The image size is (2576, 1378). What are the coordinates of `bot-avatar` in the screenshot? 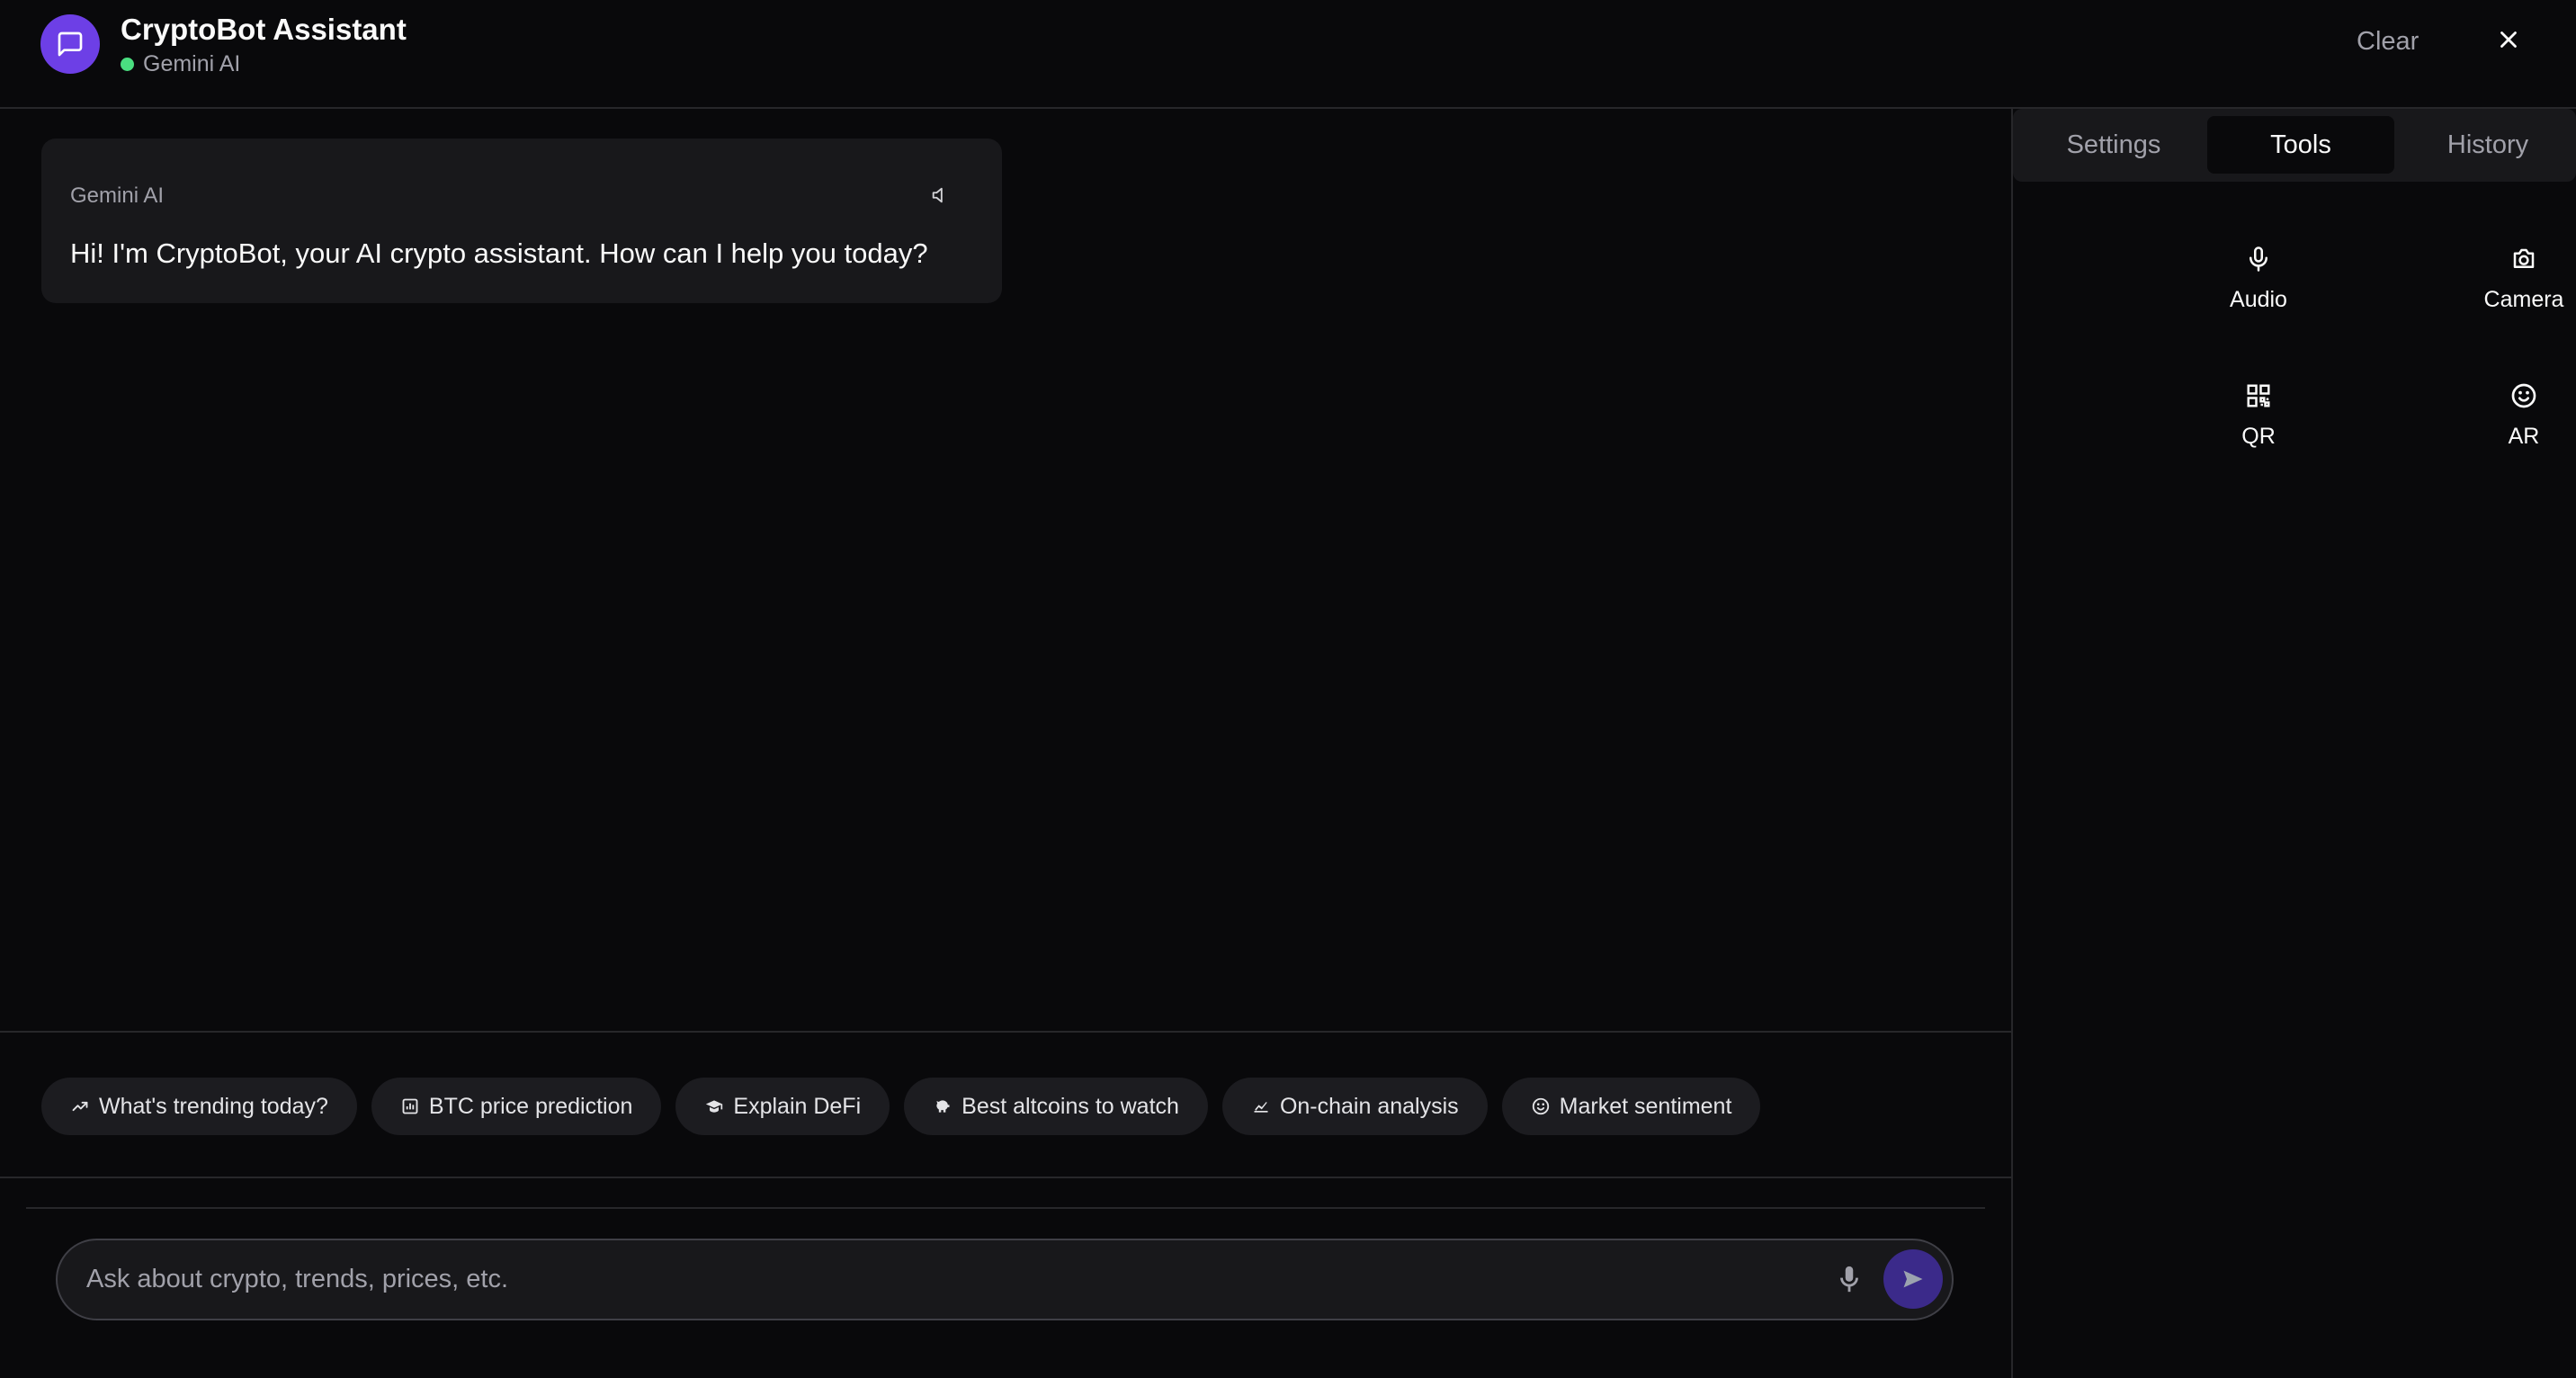 It's located at (70, 44).